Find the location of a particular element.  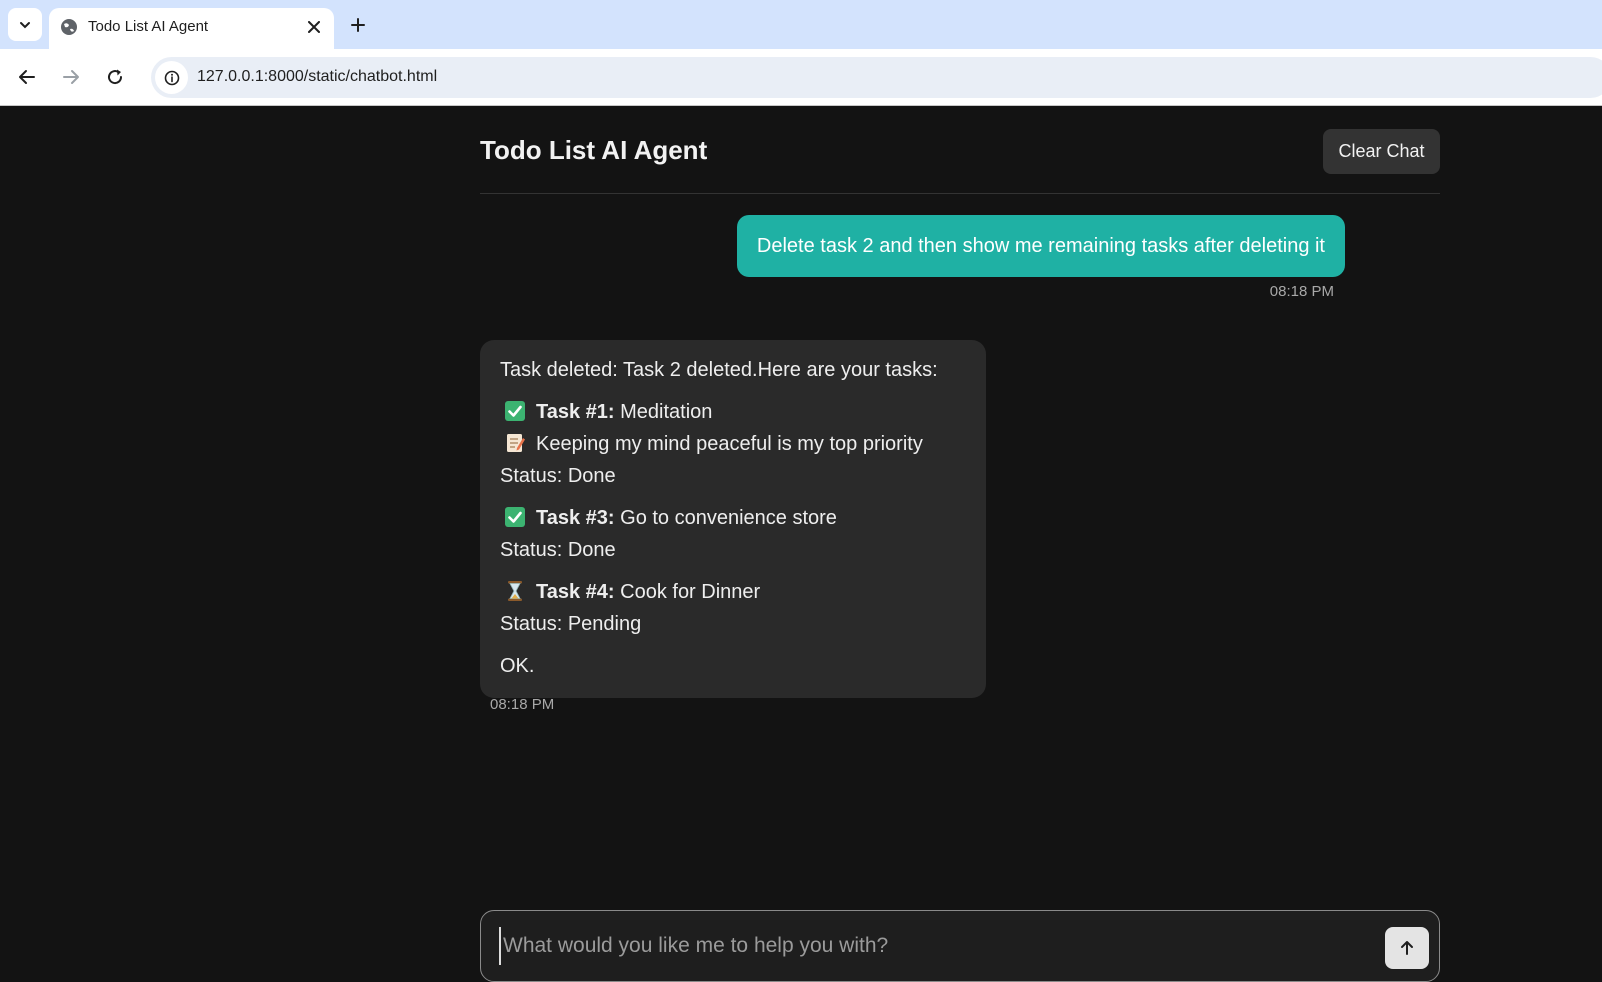

task-status: Status: Pending is located at coordinates (571, 624).